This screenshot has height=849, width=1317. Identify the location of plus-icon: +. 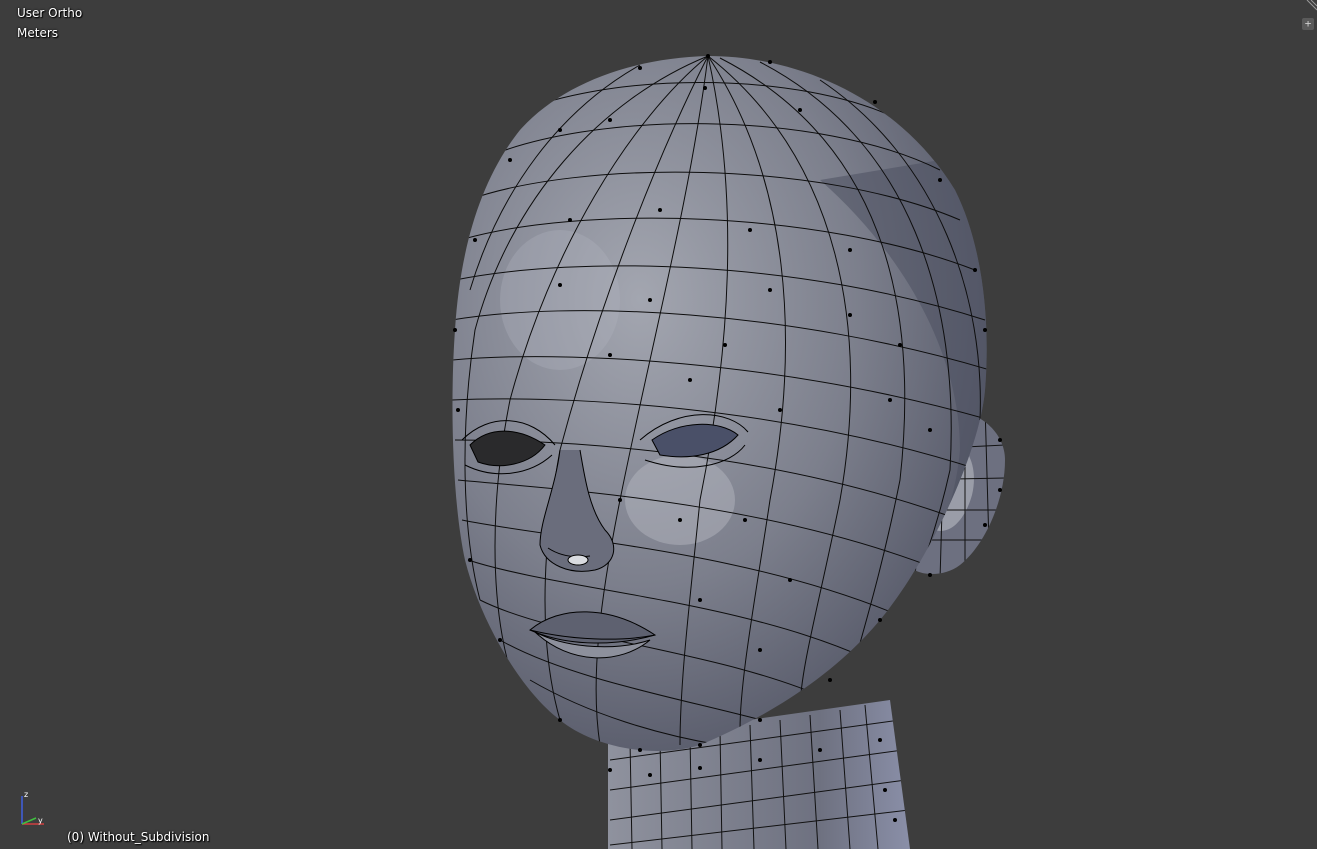
(1308, 24).